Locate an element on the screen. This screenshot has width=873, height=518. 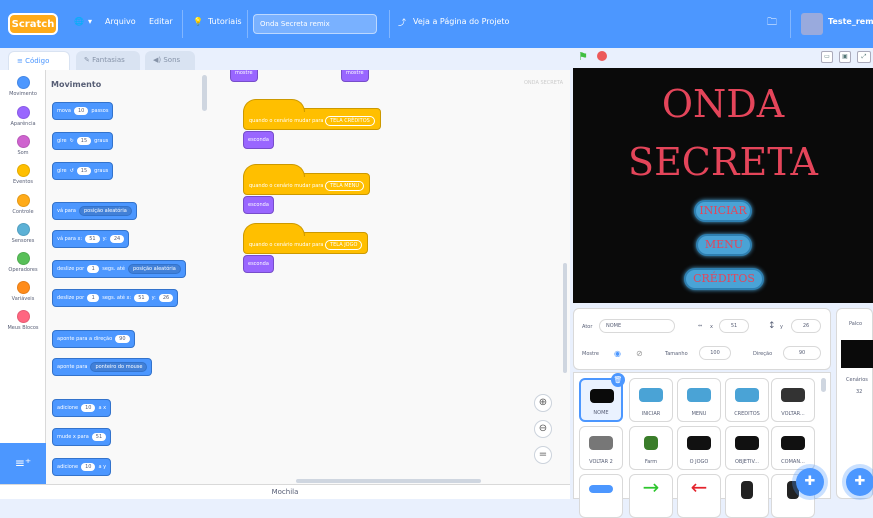
sprite-start-button: INICIAR is located at coordinates (723, 211).